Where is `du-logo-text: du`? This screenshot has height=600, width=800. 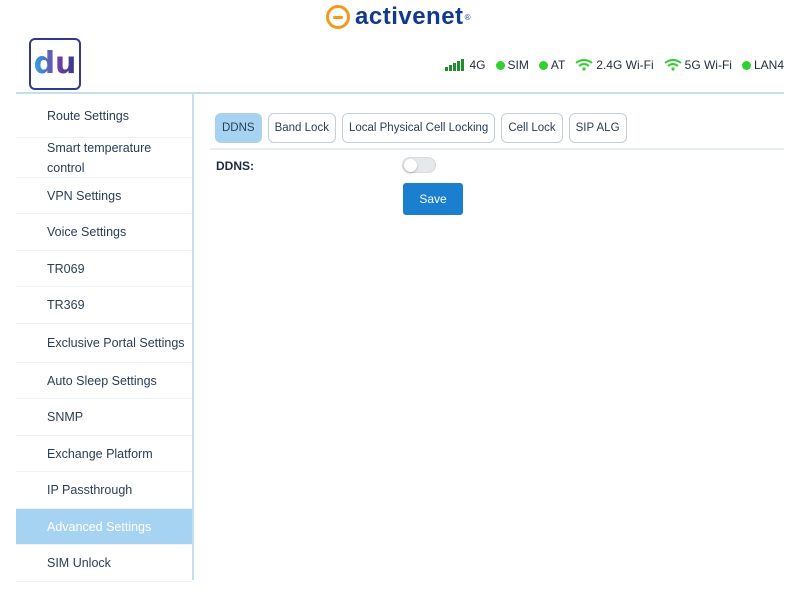 du-logo-text: du is located at coordinates (55, 63).